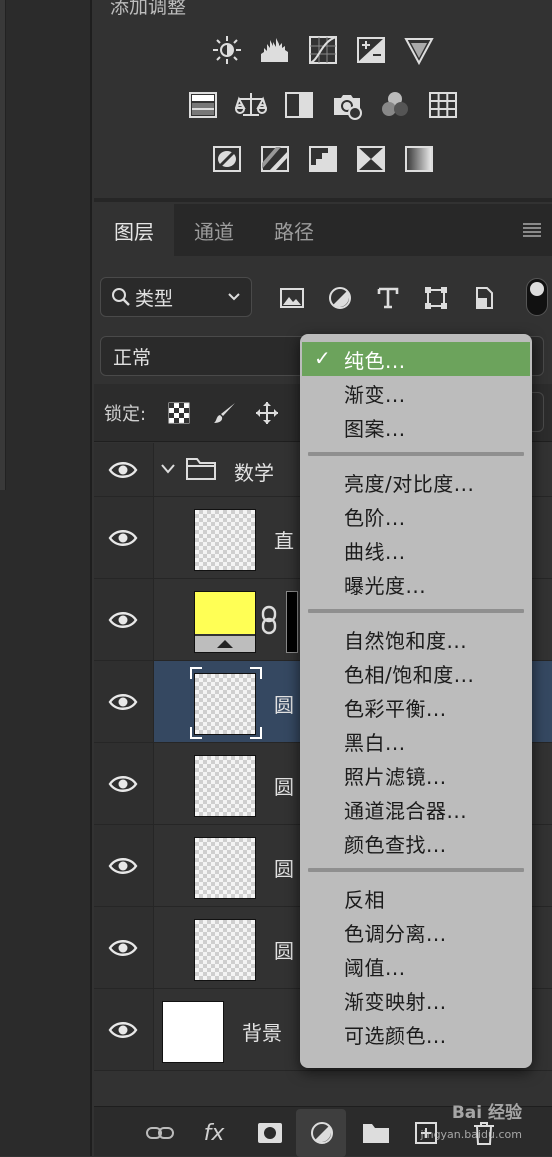 The image size is (552, 1157). What do you see at coordinates (486, 1113) in the screenshot?
I see `watermark: Bai 经验` at bounding box center [486, 1113].